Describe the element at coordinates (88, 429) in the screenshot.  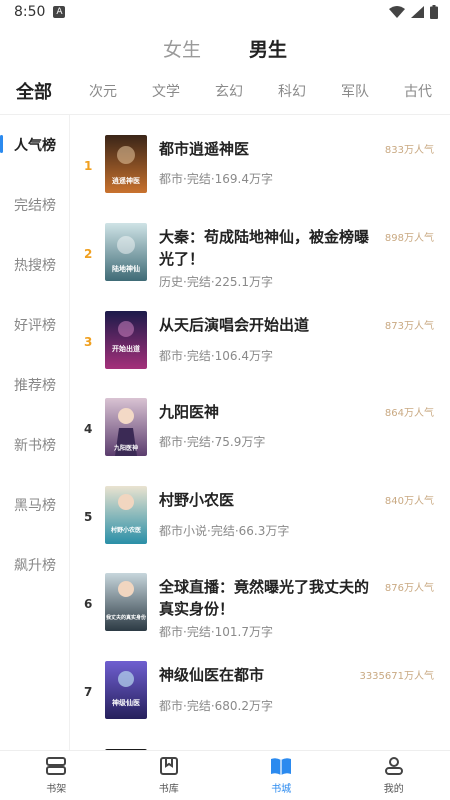
I see `rank-number: 4` at that location.